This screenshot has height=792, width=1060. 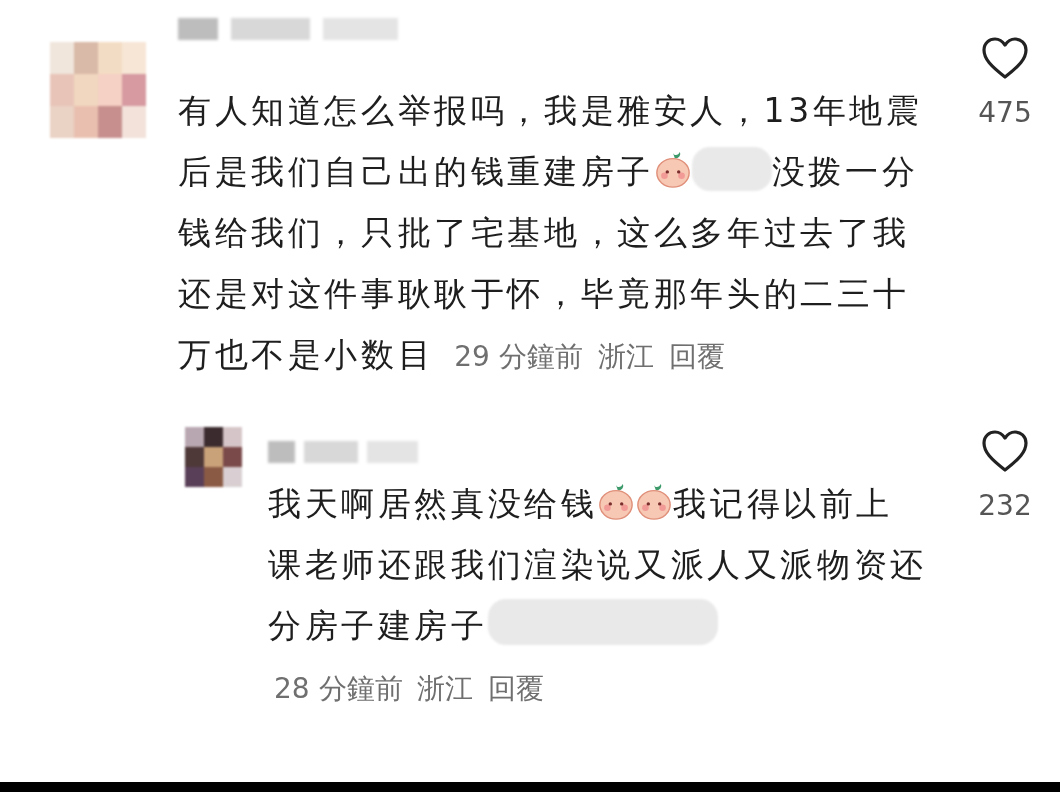 What do you see at coordinates (213, 457) in the screenshot?
I see `avatar` at bounding box center [213, 457].